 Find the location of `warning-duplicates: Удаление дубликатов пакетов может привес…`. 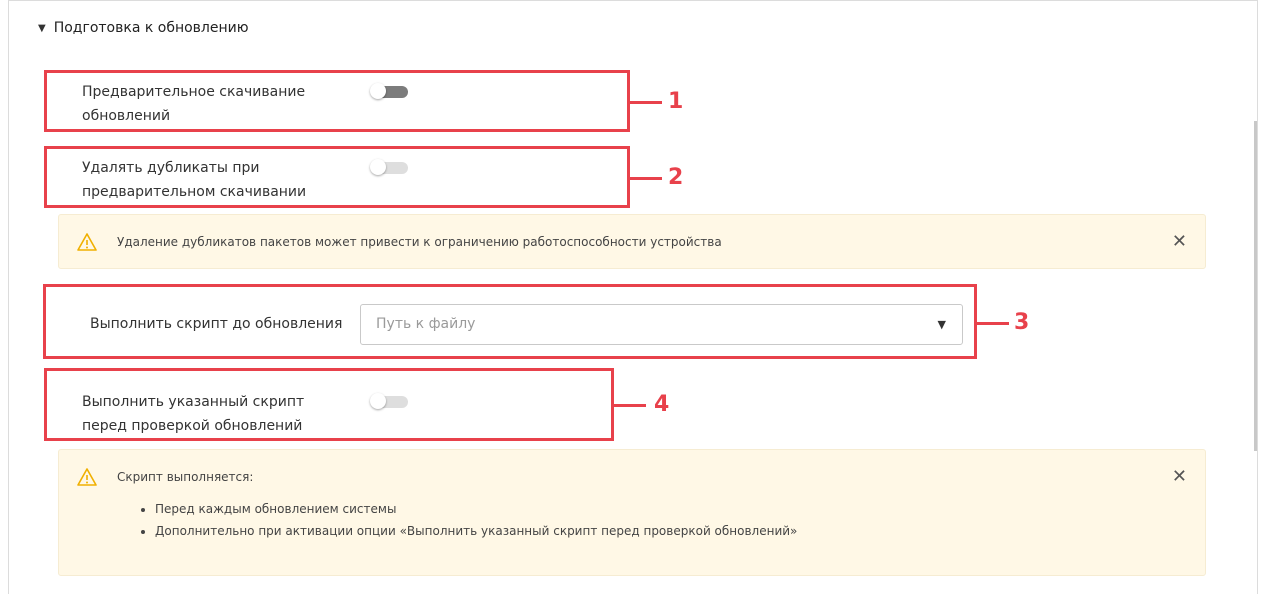

warning-duplicates: Удаление дубликатов пакетов может привес… is located at coordinates (632, 241).